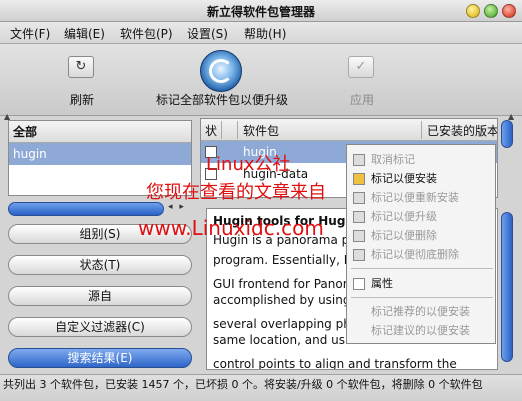 The width and height of the screenshot is (522, 401). What do you see at coordinates (362, 100) in the screenshot?
I see `apply-label: 应用` at bounding box center [362, 100].